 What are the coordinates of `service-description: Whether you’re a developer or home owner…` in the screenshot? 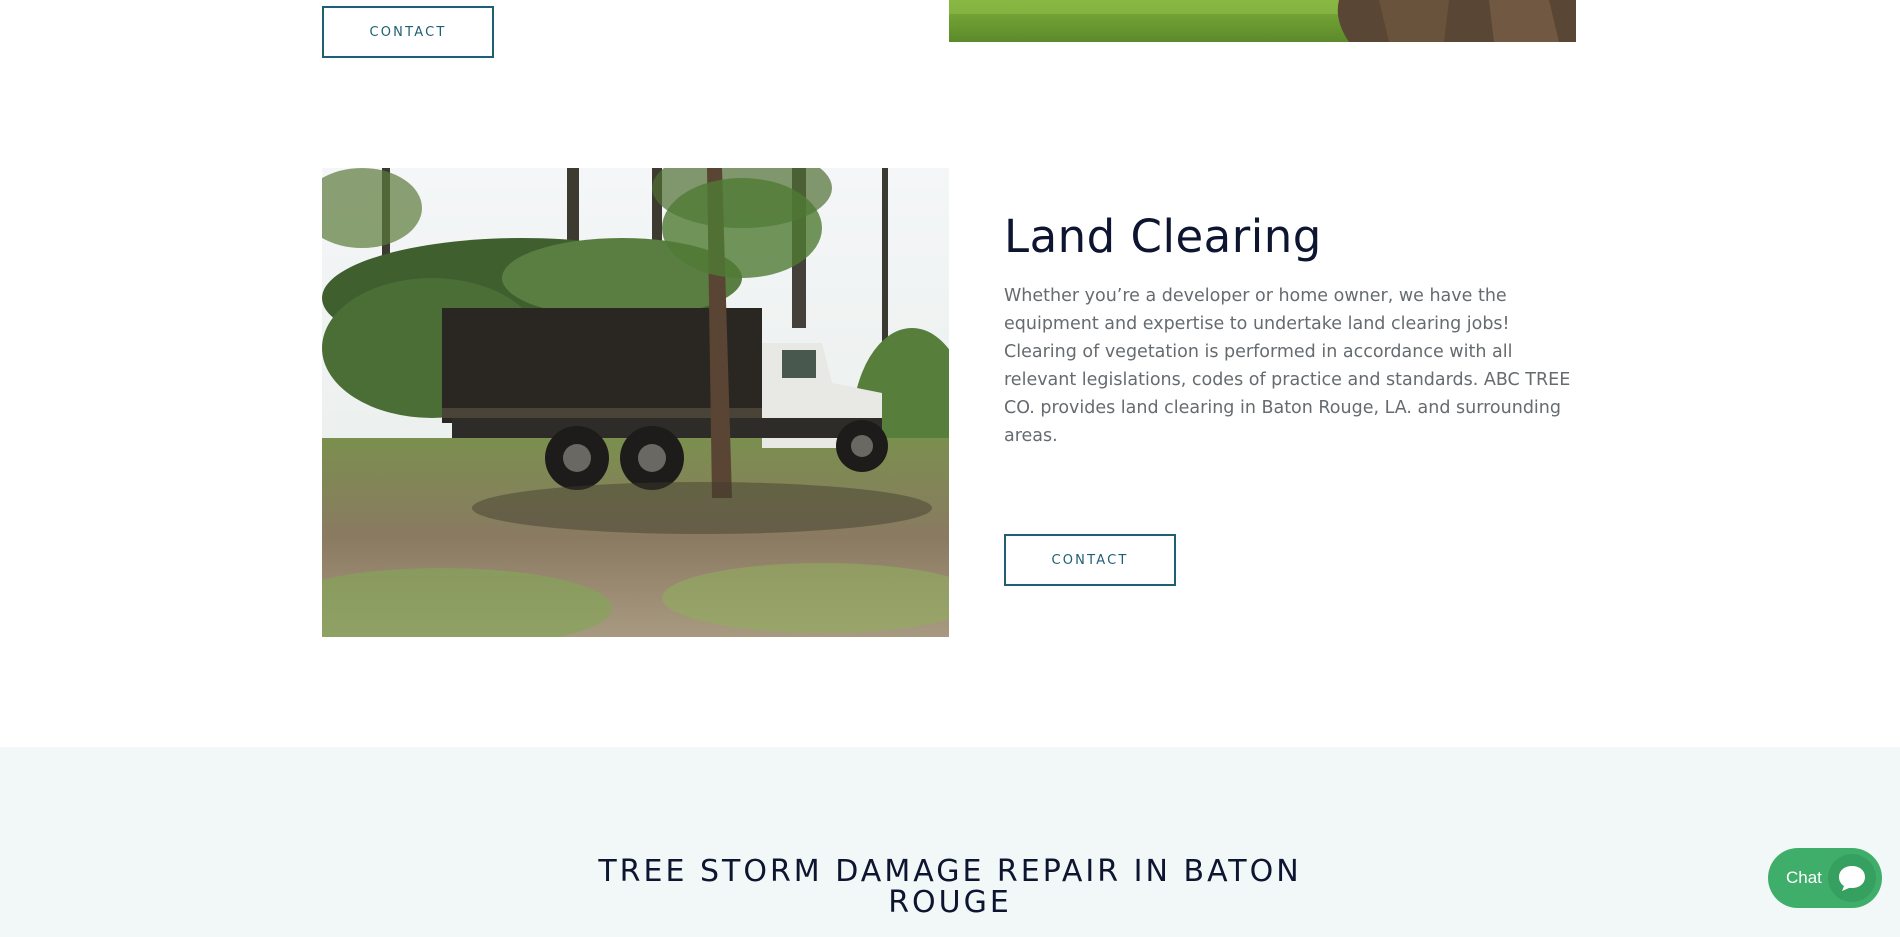 It's located at (1287, 366).